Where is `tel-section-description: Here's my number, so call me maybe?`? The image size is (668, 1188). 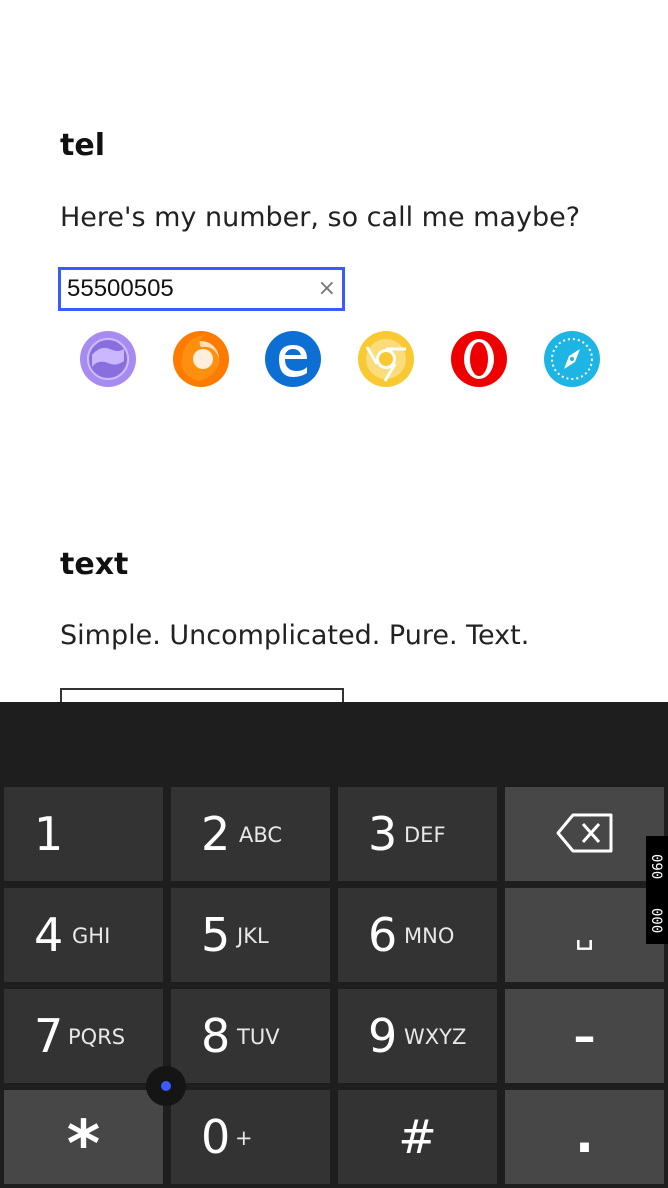 tel-section-description: Here's my number, so call me maybe? is located at coordinates (320, 217).